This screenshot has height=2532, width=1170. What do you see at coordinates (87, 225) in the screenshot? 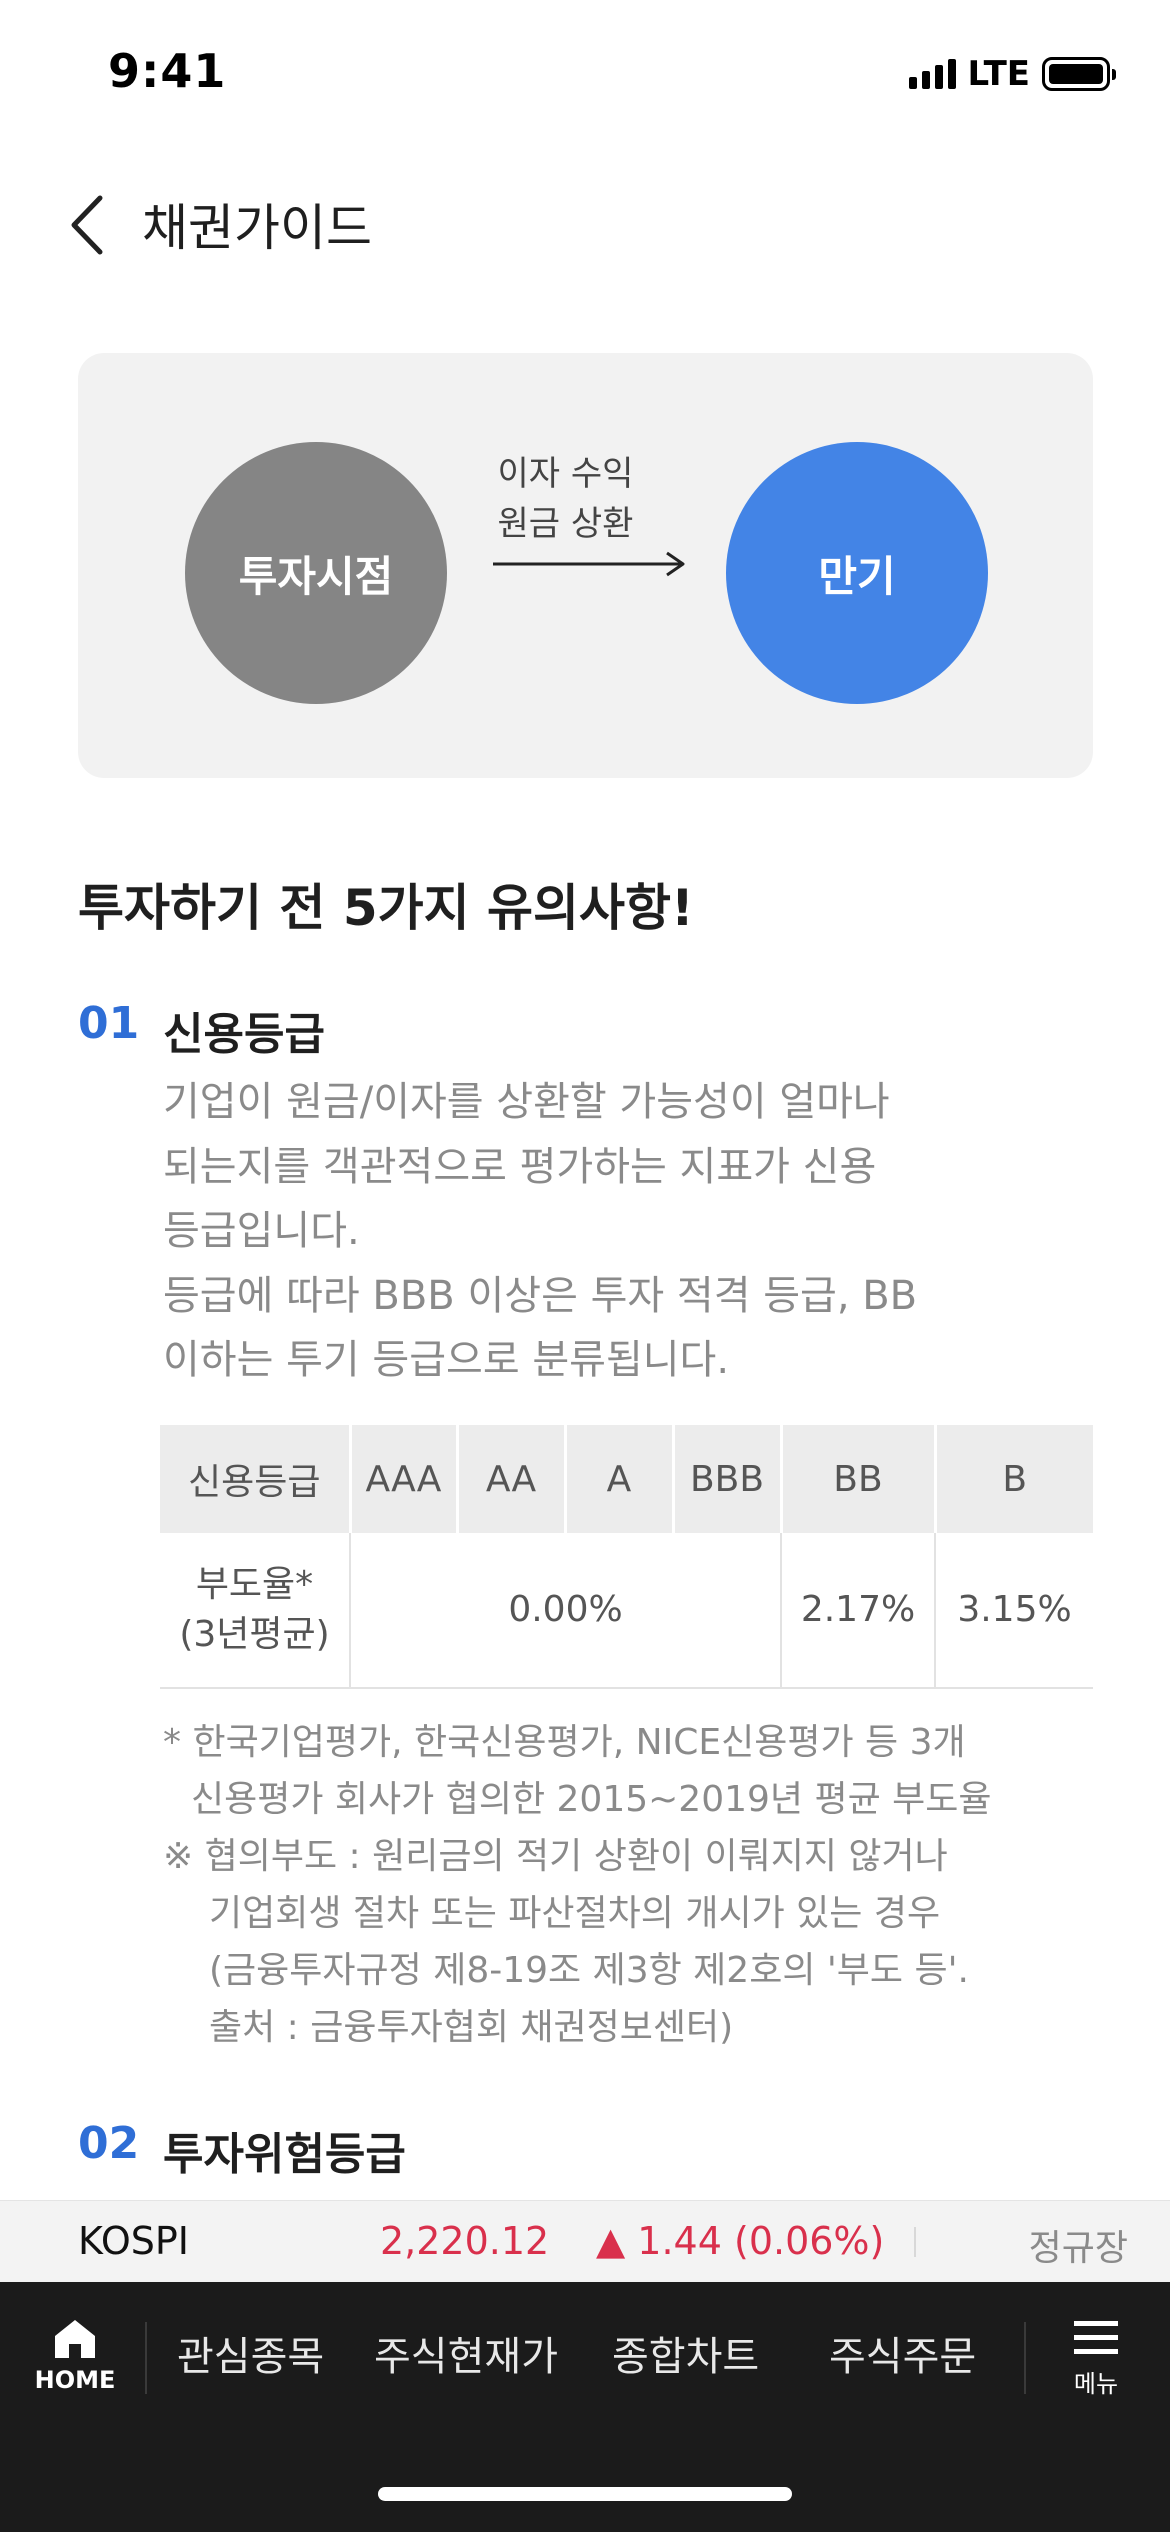
I see `chevron-left-icon` at bounding box center [87, 225].